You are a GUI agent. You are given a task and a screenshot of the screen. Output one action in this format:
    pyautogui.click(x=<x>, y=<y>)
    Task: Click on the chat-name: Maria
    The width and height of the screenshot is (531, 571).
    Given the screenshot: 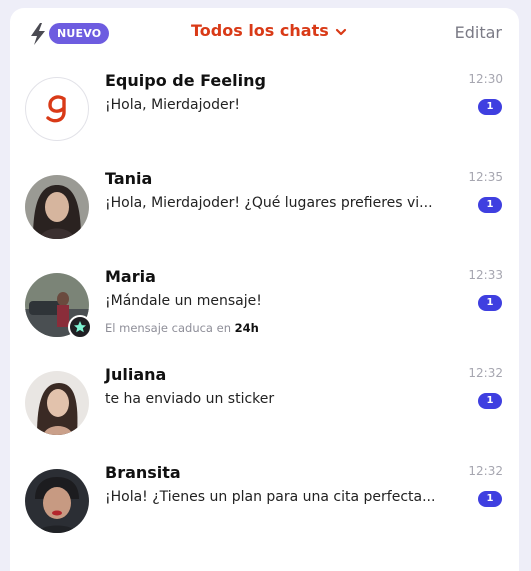 What is the action you would take?
    pyautogui.click(x=130, y=276)
    